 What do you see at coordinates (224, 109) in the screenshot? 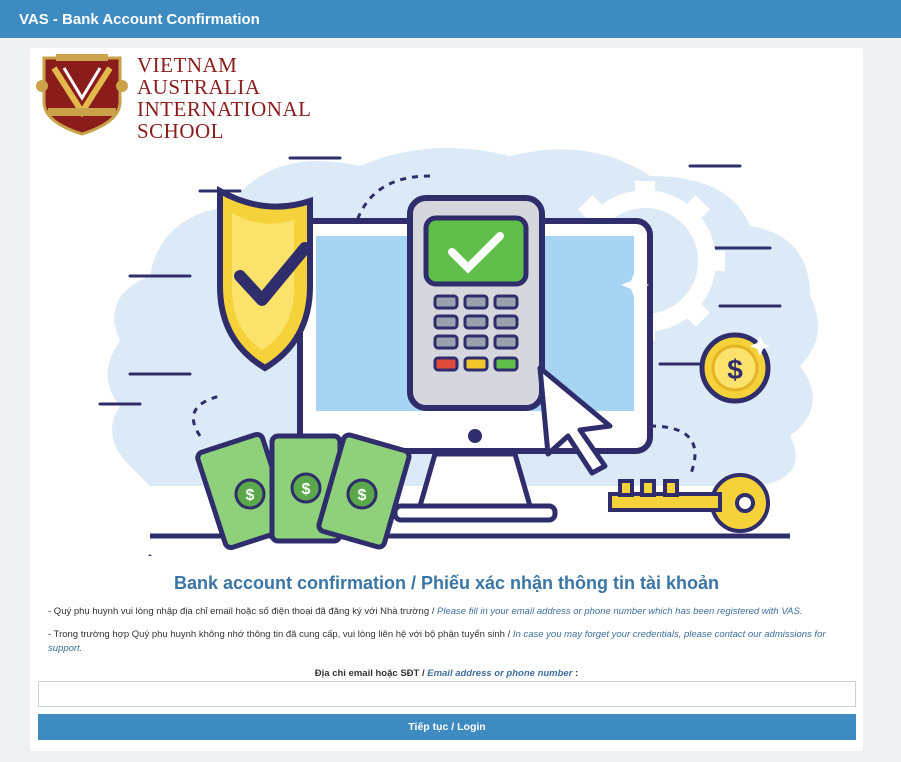
I see `school-name-line: INTERNATIONAL` at bounding box center [224, 109].